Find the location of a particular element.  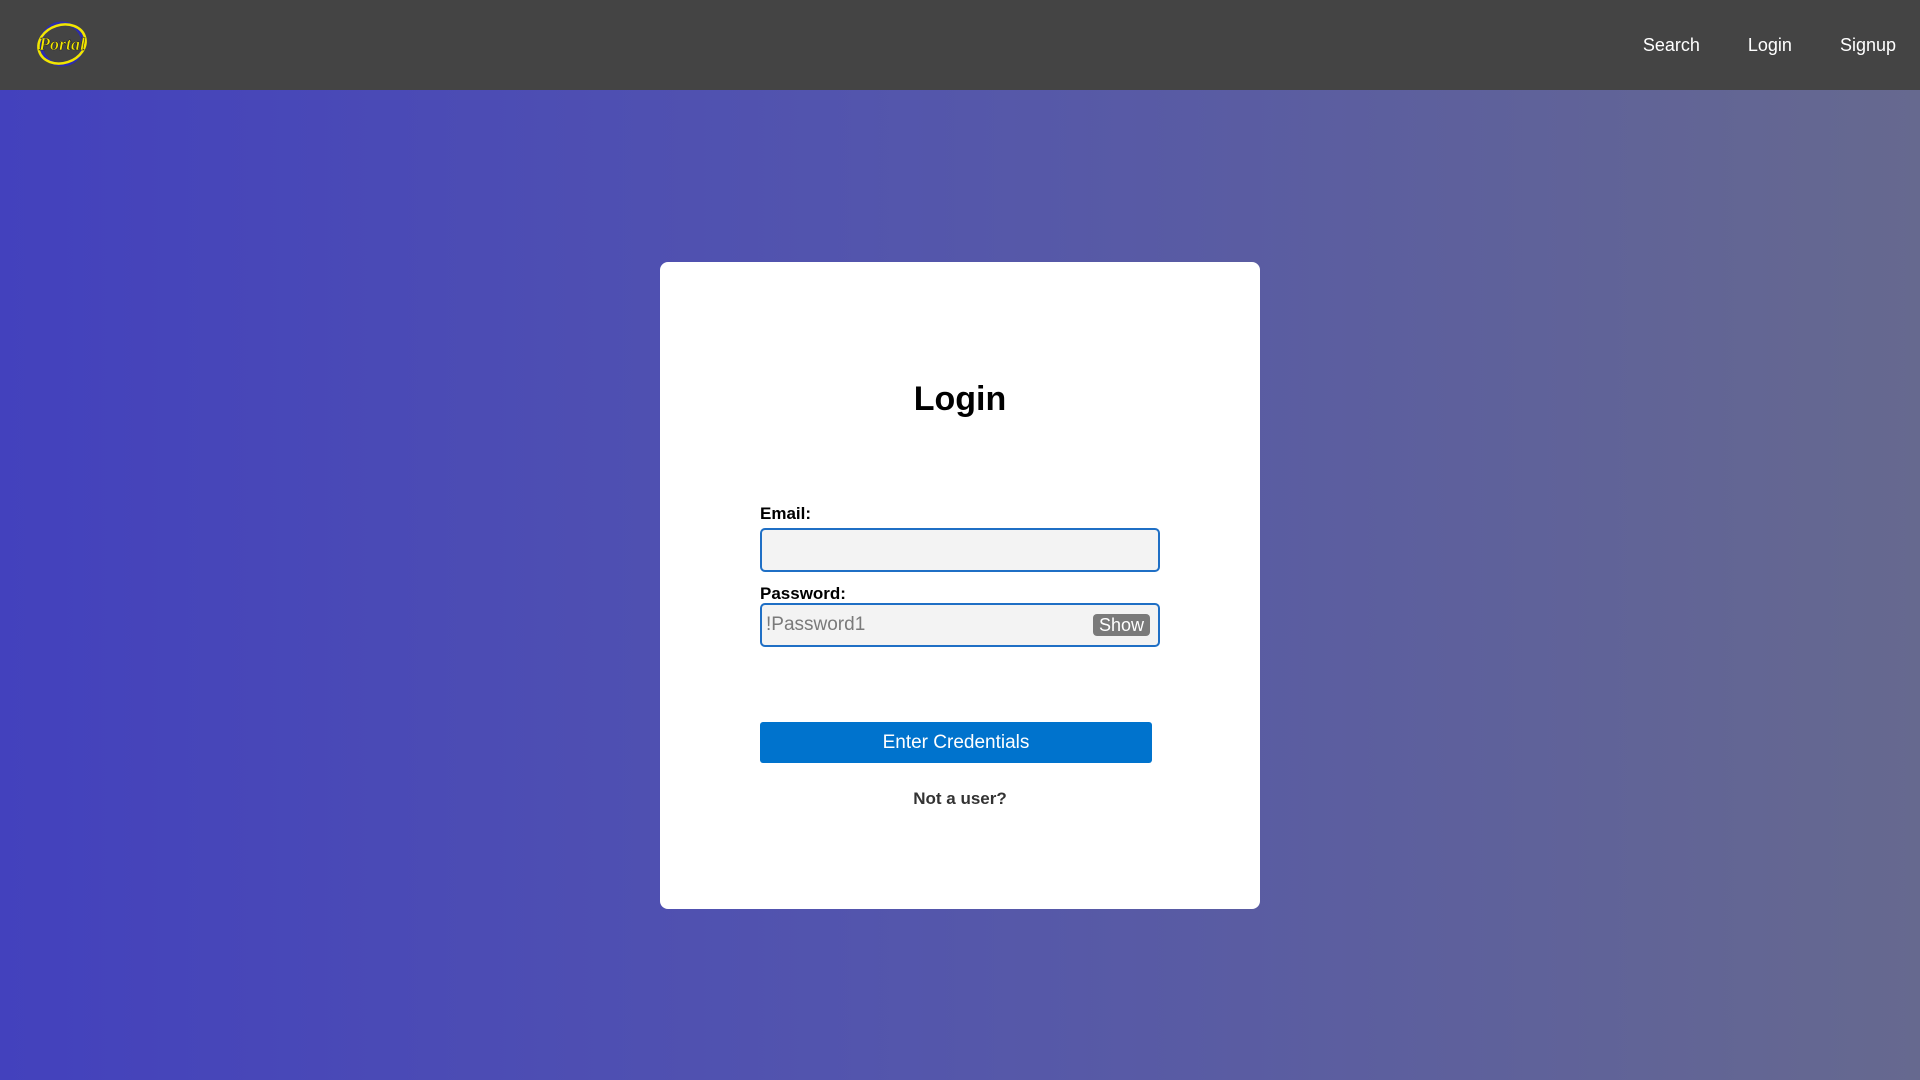

email-field-box is located at coordinates (960, 550).